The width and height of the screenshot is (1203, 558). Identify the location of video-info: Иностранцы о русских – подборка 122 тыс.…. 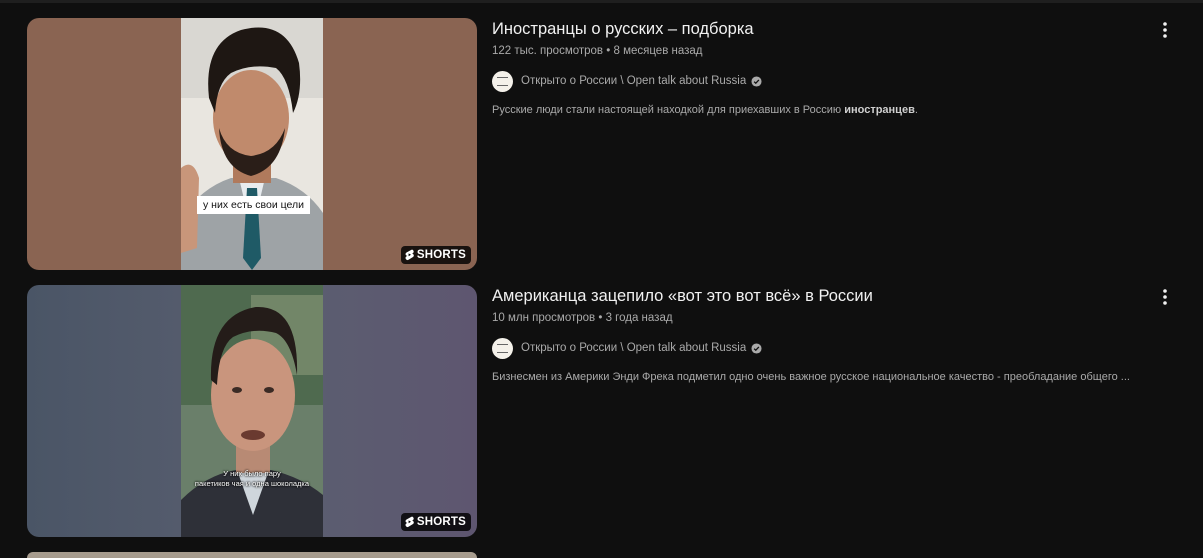
(817, 67).